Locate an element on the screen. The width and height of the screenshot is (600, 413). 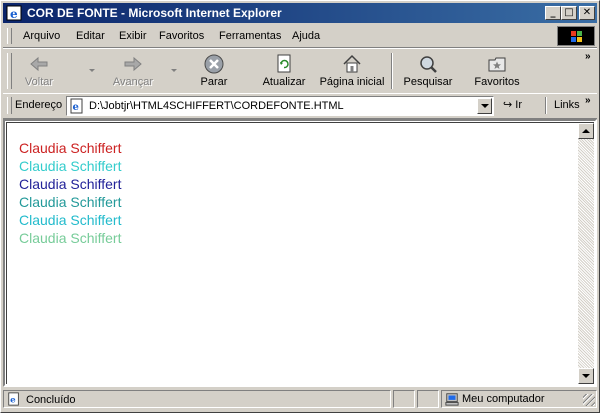
home-icon is located at coordinates (352, 63).